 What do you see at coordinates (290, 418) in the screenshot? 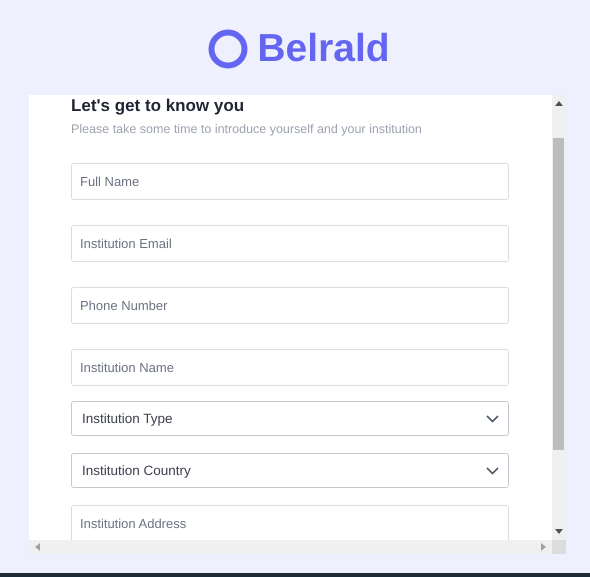
I see `dropdown-field: Institution Type` at bounding box center [290, 418].